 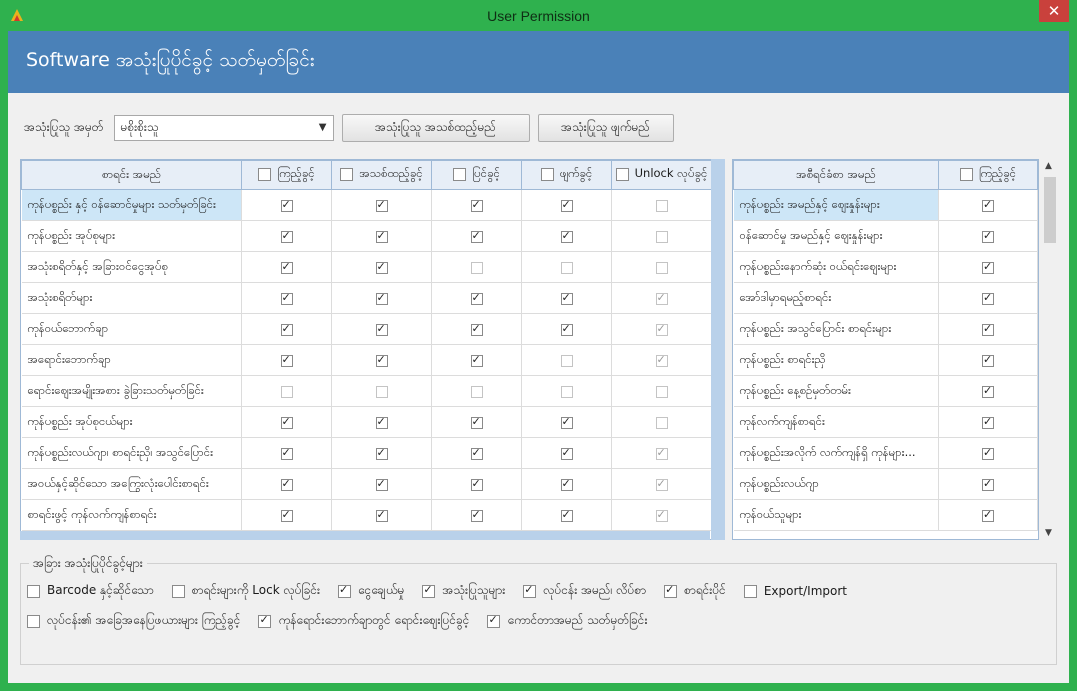 I want to click on header-checkbox-view, so click(x=265, y=174).